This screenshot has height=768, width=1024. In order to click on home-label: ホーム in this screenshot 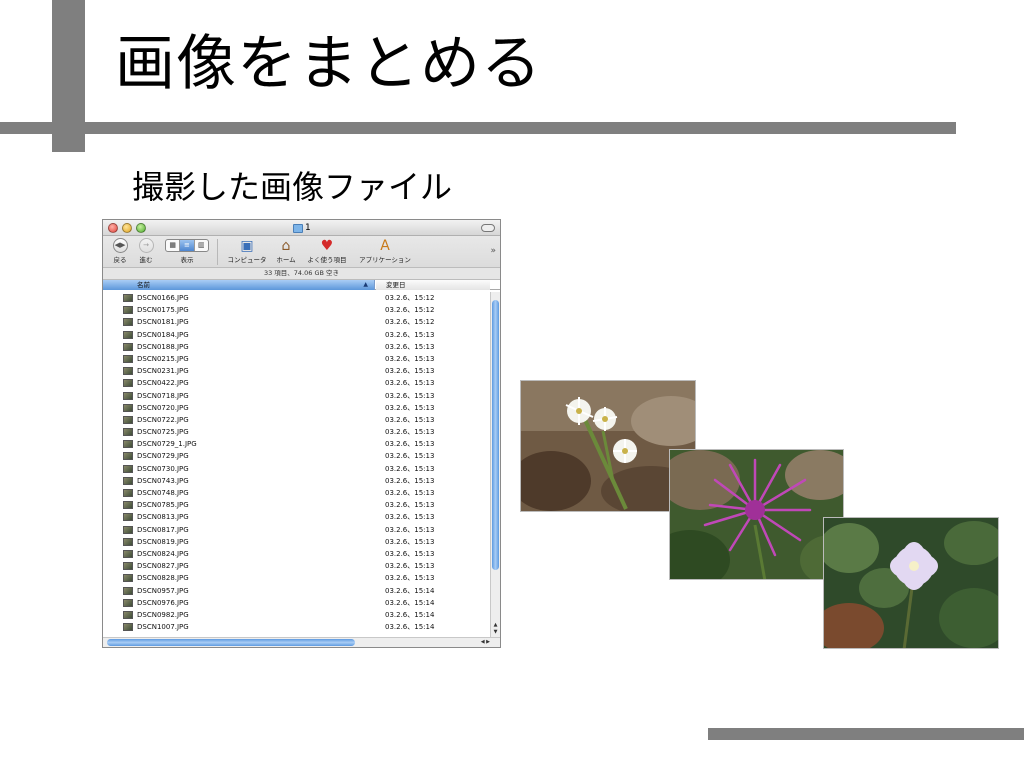, I will do `click(286, 260)`.